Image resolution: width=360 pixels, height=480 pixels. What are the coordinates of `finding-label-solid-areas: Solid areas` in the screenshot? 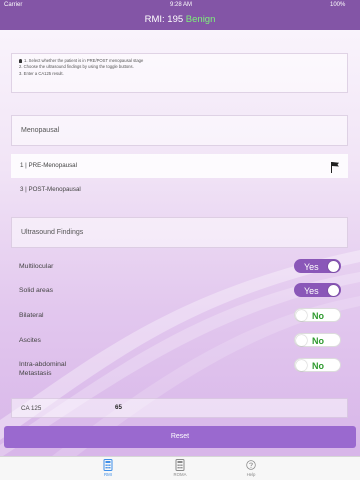 It's located at (36, 290).